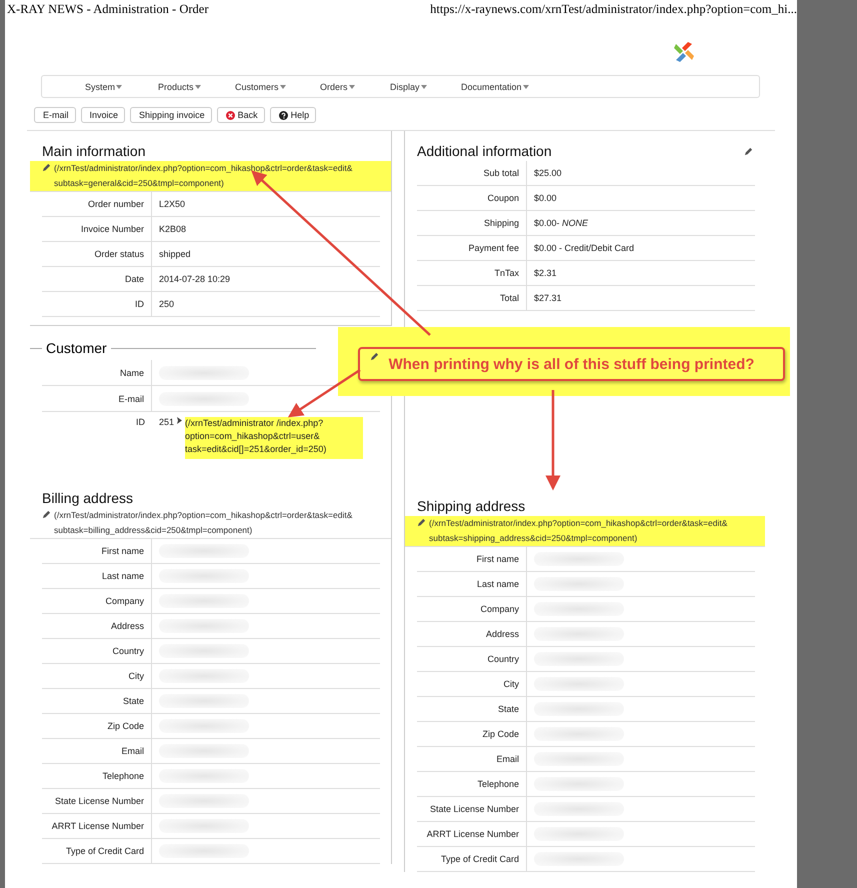  What do you see at coordinates (491, 87) in the screenshot?
I see `menu-item: Documentation` at bounding box center [491, 87].